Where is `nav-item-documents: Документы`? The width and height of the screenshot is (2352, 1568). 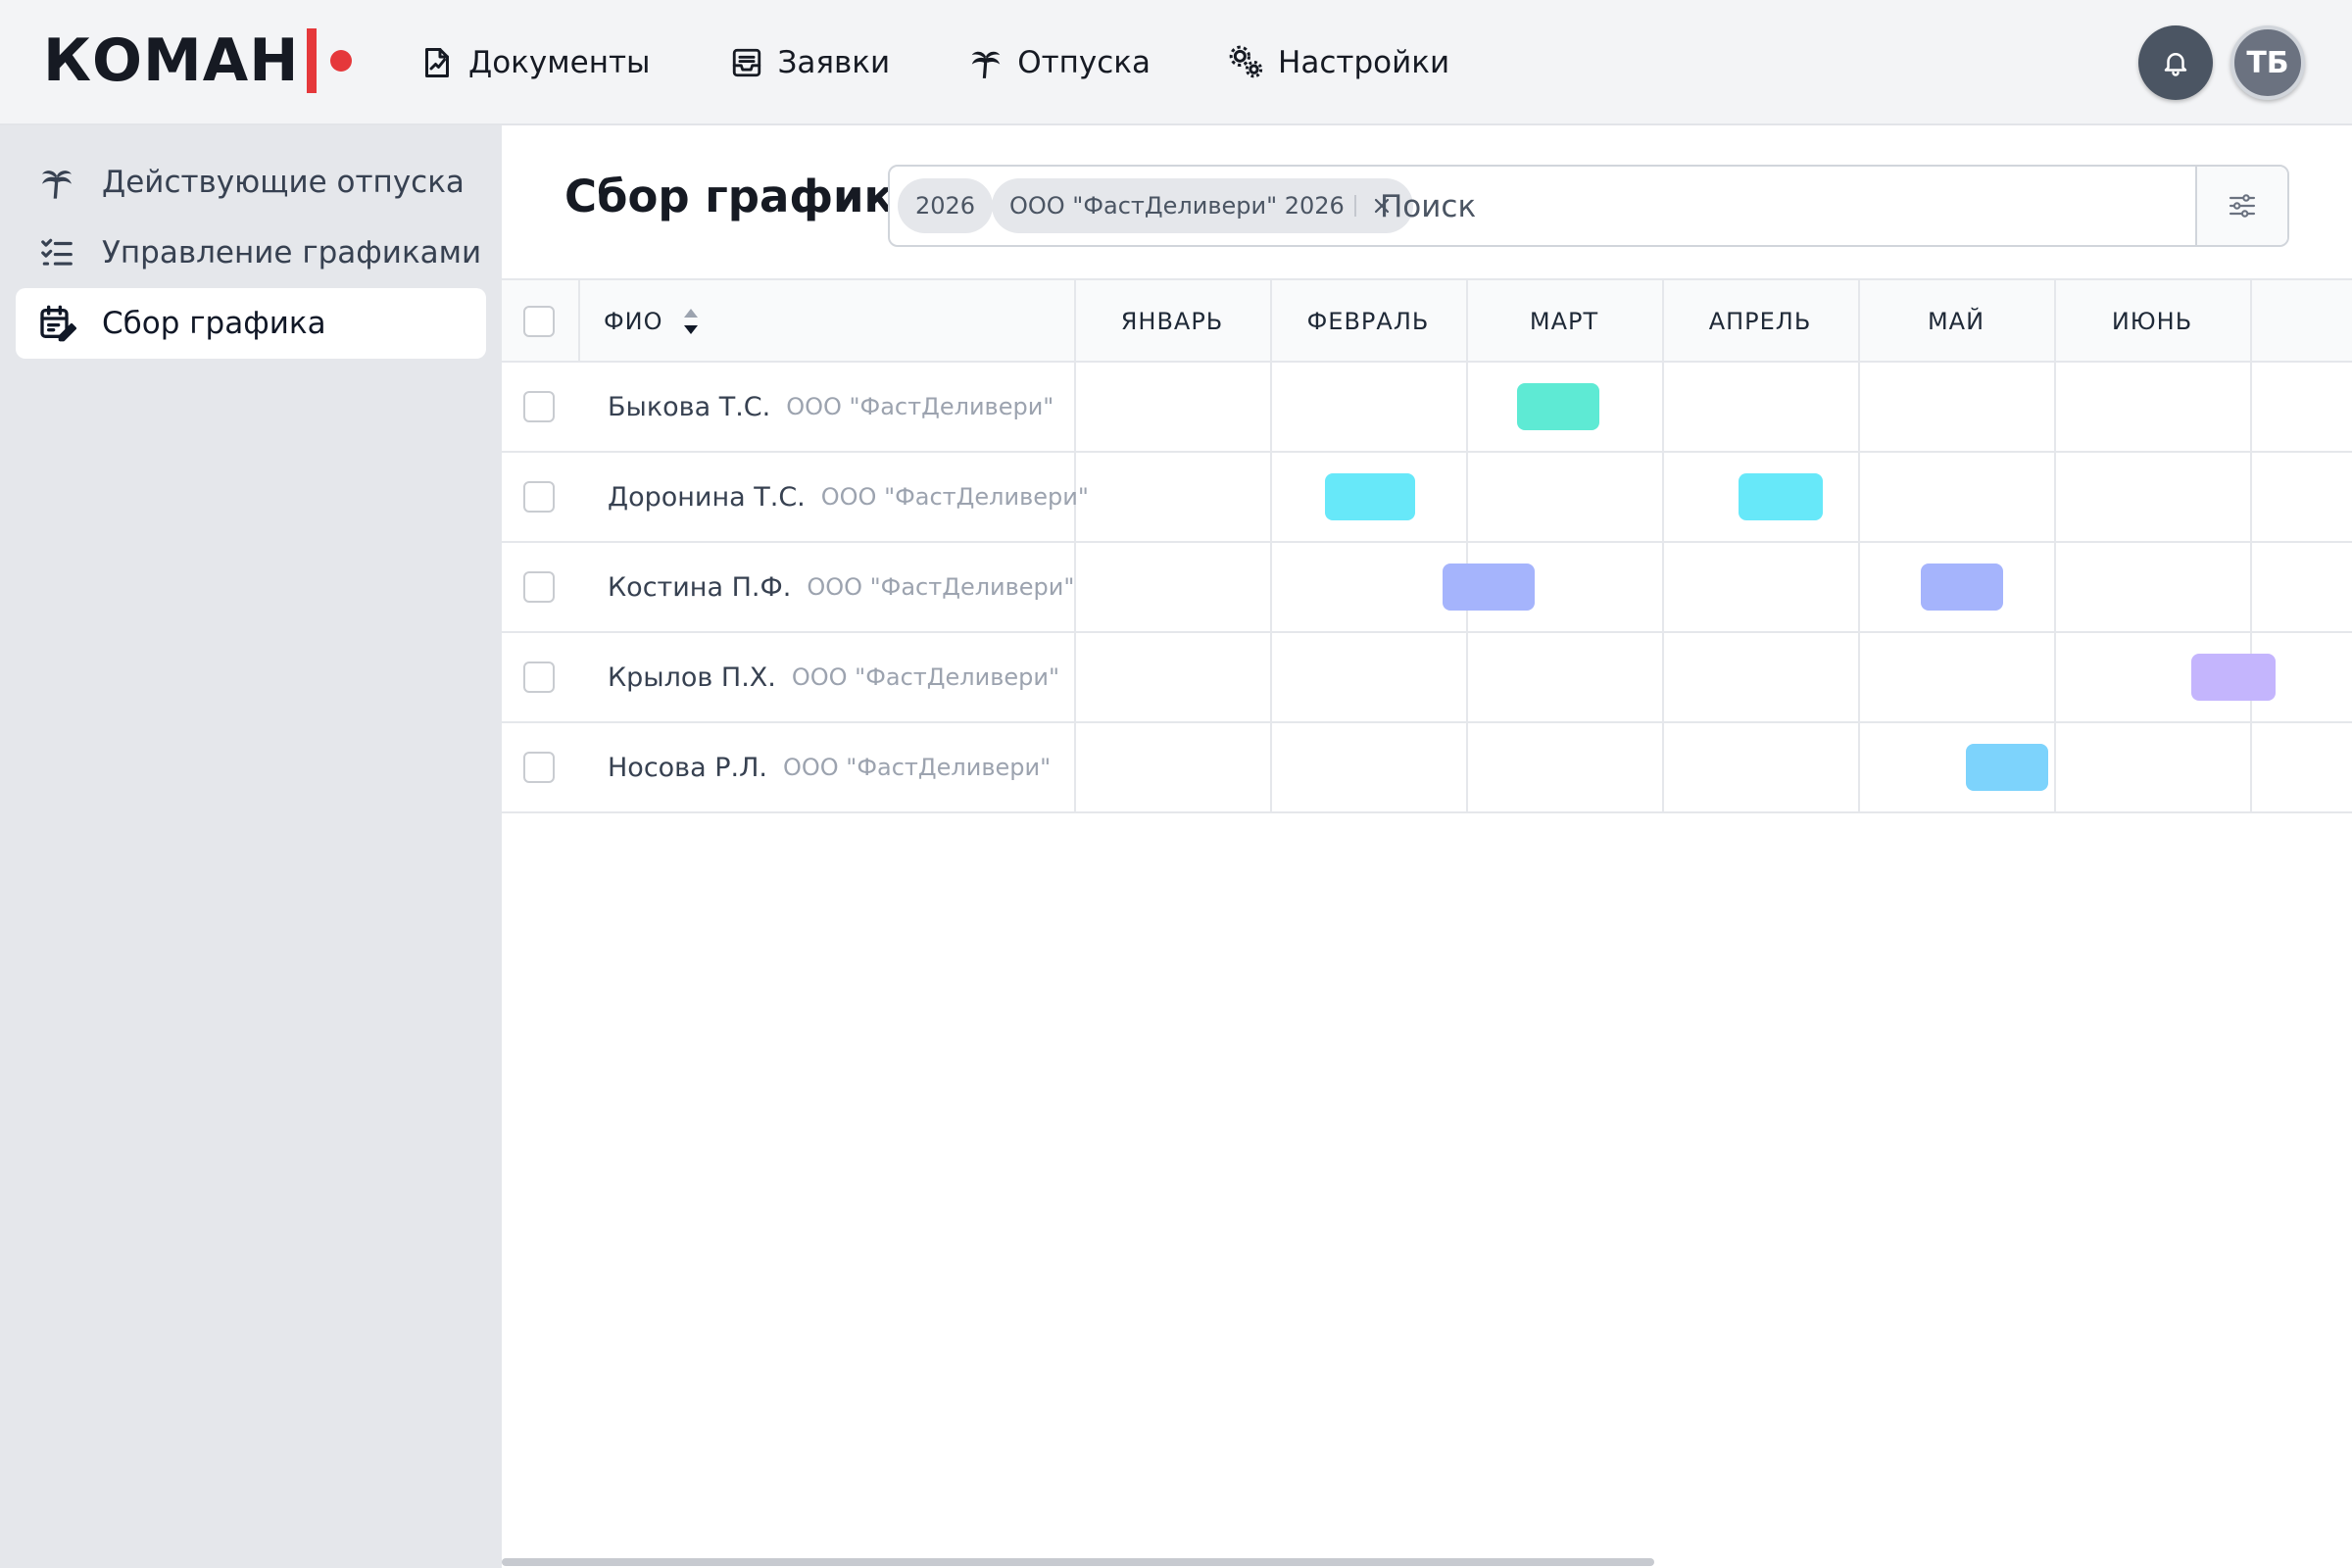
nav-item-documents: Документы is located at coordinates (534, 62).